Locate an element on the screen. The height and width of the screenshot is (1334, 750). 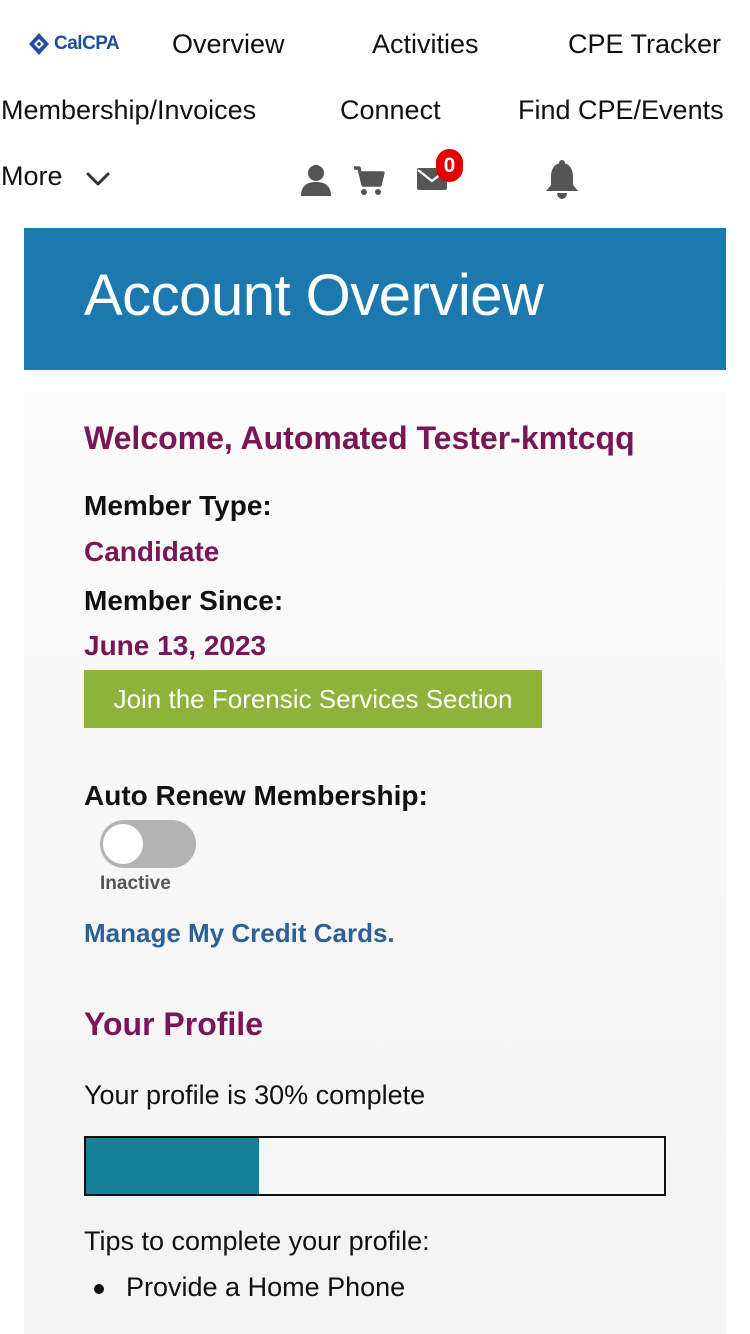
profile-progress-bar is located at coordinates (375, 1166).